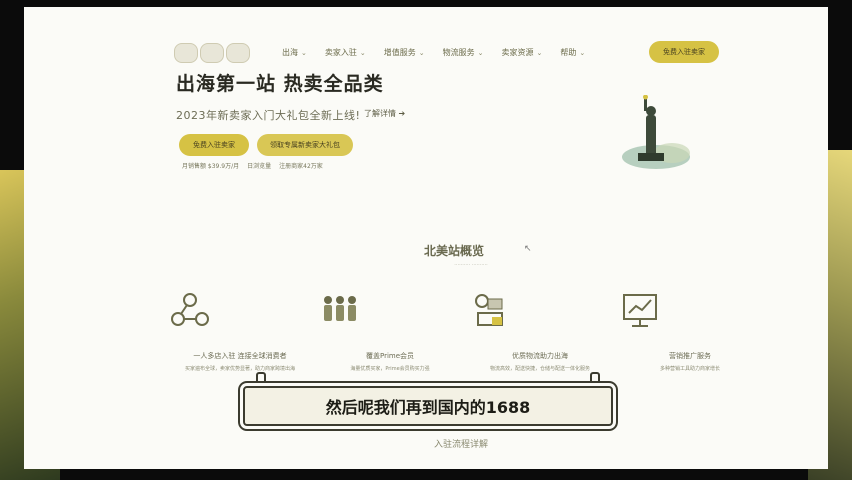  I want to click on site-logo, so click(224, 53).